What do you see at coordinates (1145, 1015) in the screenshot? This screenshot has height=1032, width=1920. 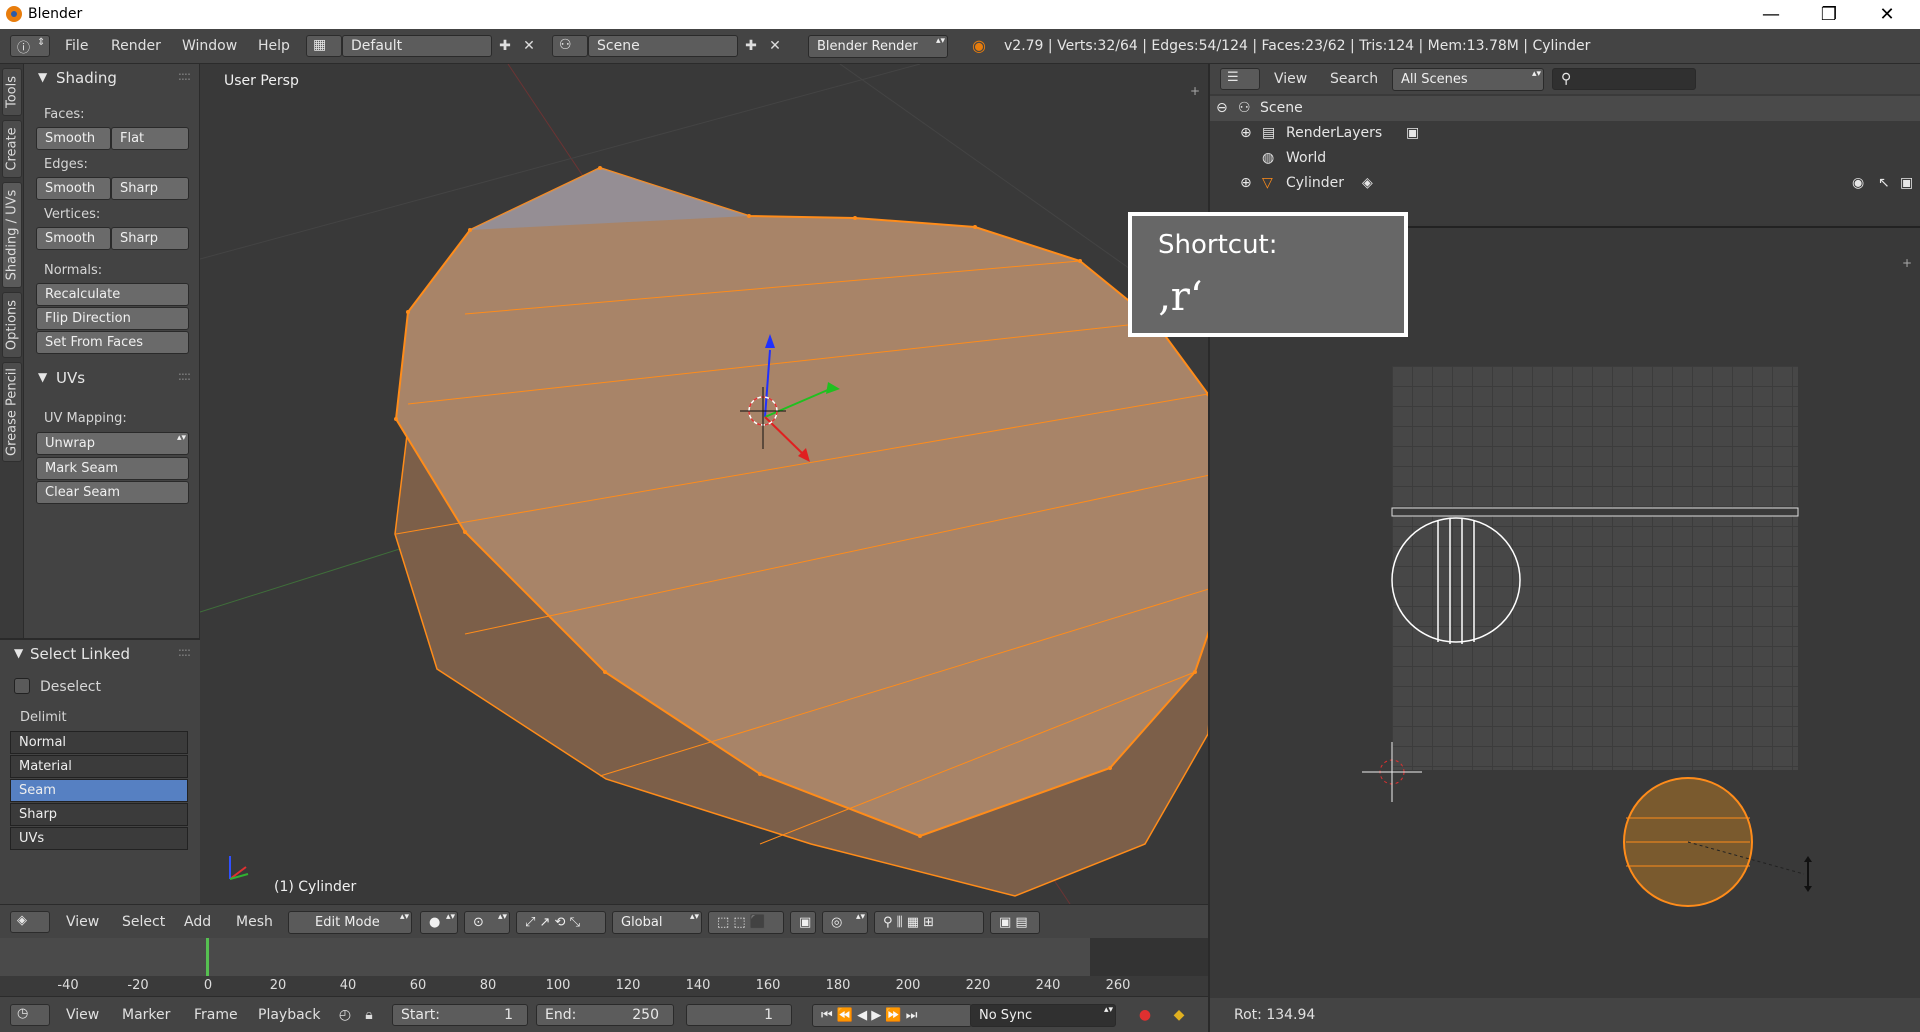 I see `record-icon: ●` at bounding box center [1145, 1015].